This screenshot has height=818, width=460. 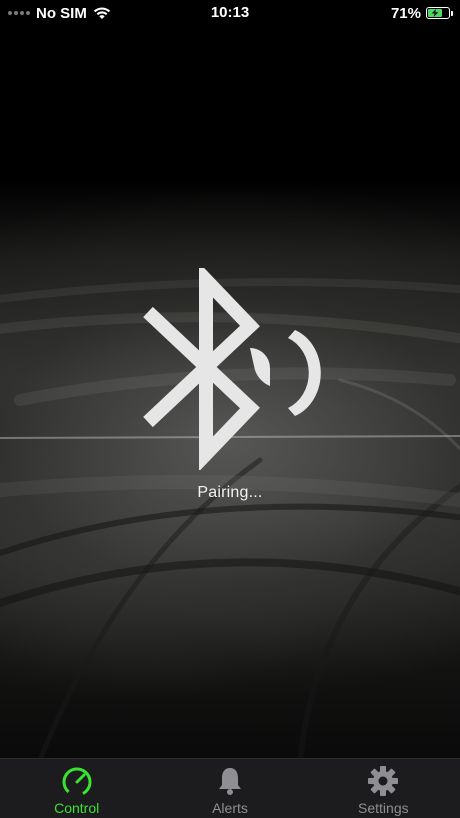 What do you see at coordinates (421, 13) in the screenshot?
I see `status-bar-right: 71%` at bounding box center [421, 13].